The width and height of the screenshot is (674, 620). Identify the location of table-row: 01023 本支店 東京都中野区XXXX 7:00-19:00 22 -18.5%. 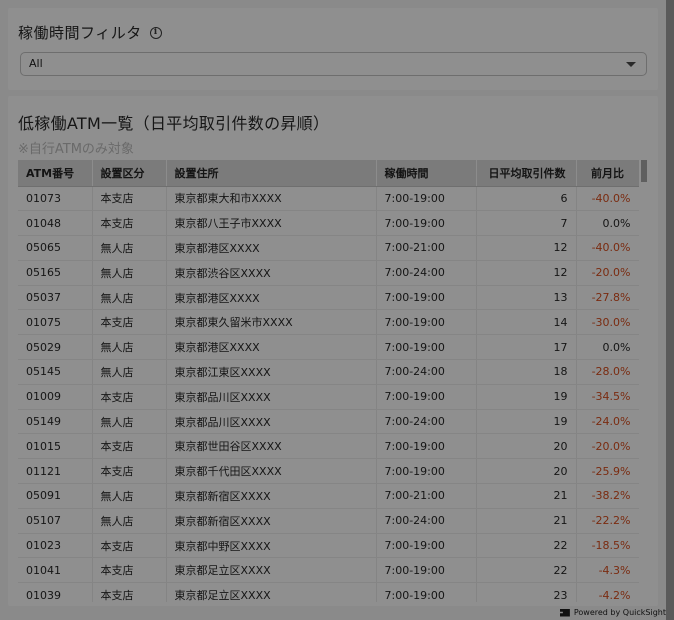
(328, 546).